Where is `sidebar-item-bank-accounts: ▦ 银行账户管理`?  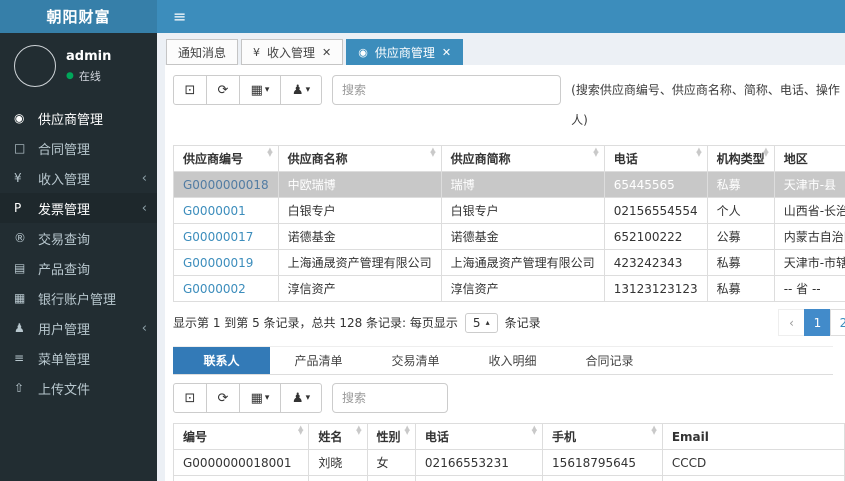
sidebar-item-bank-accounts: ▦ 银行账户管理 is located at coordinates (78, 298).